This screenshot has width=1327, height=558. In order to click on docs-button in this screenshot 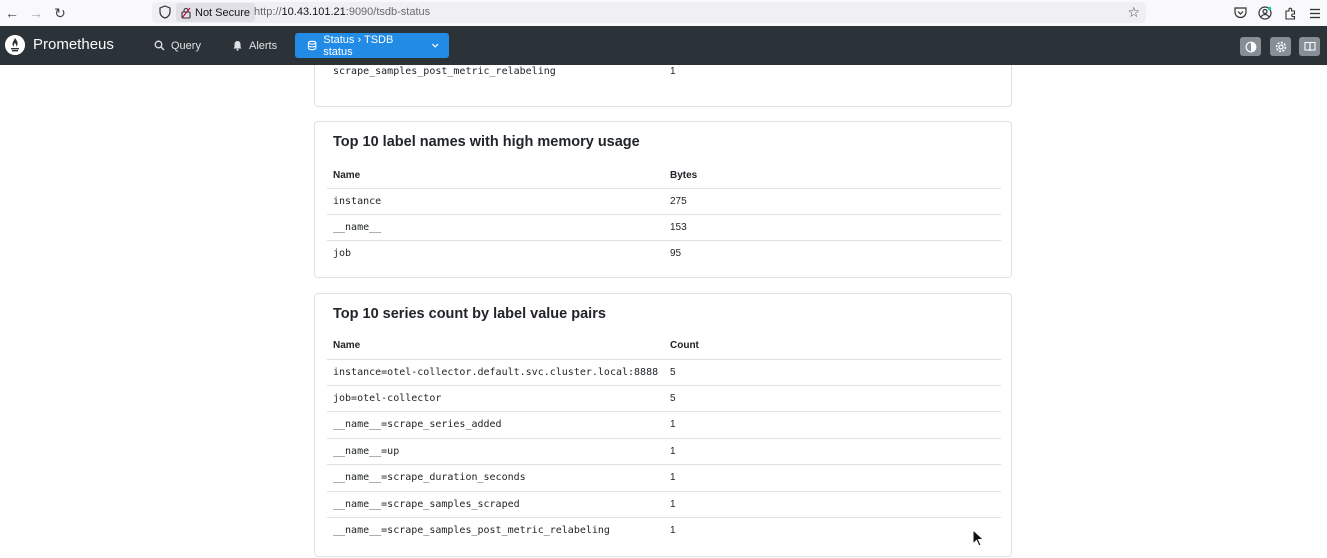, I will do `click(1309, 46)`.